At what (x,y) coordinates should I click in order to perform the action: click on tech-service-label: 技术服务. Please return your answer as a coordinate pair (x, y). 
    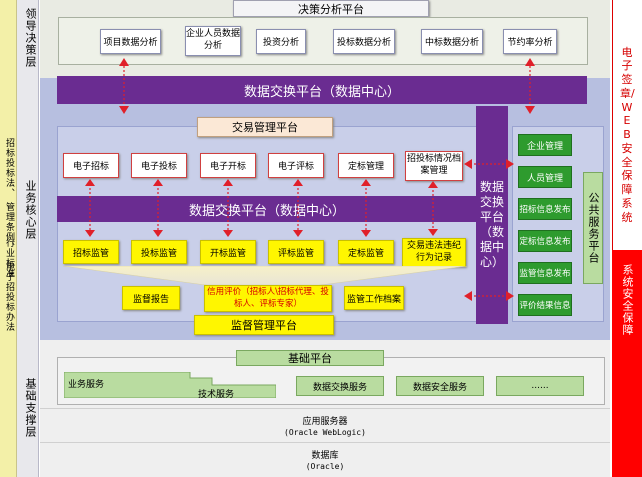
    Looking at the image, I should click on (216, 395).